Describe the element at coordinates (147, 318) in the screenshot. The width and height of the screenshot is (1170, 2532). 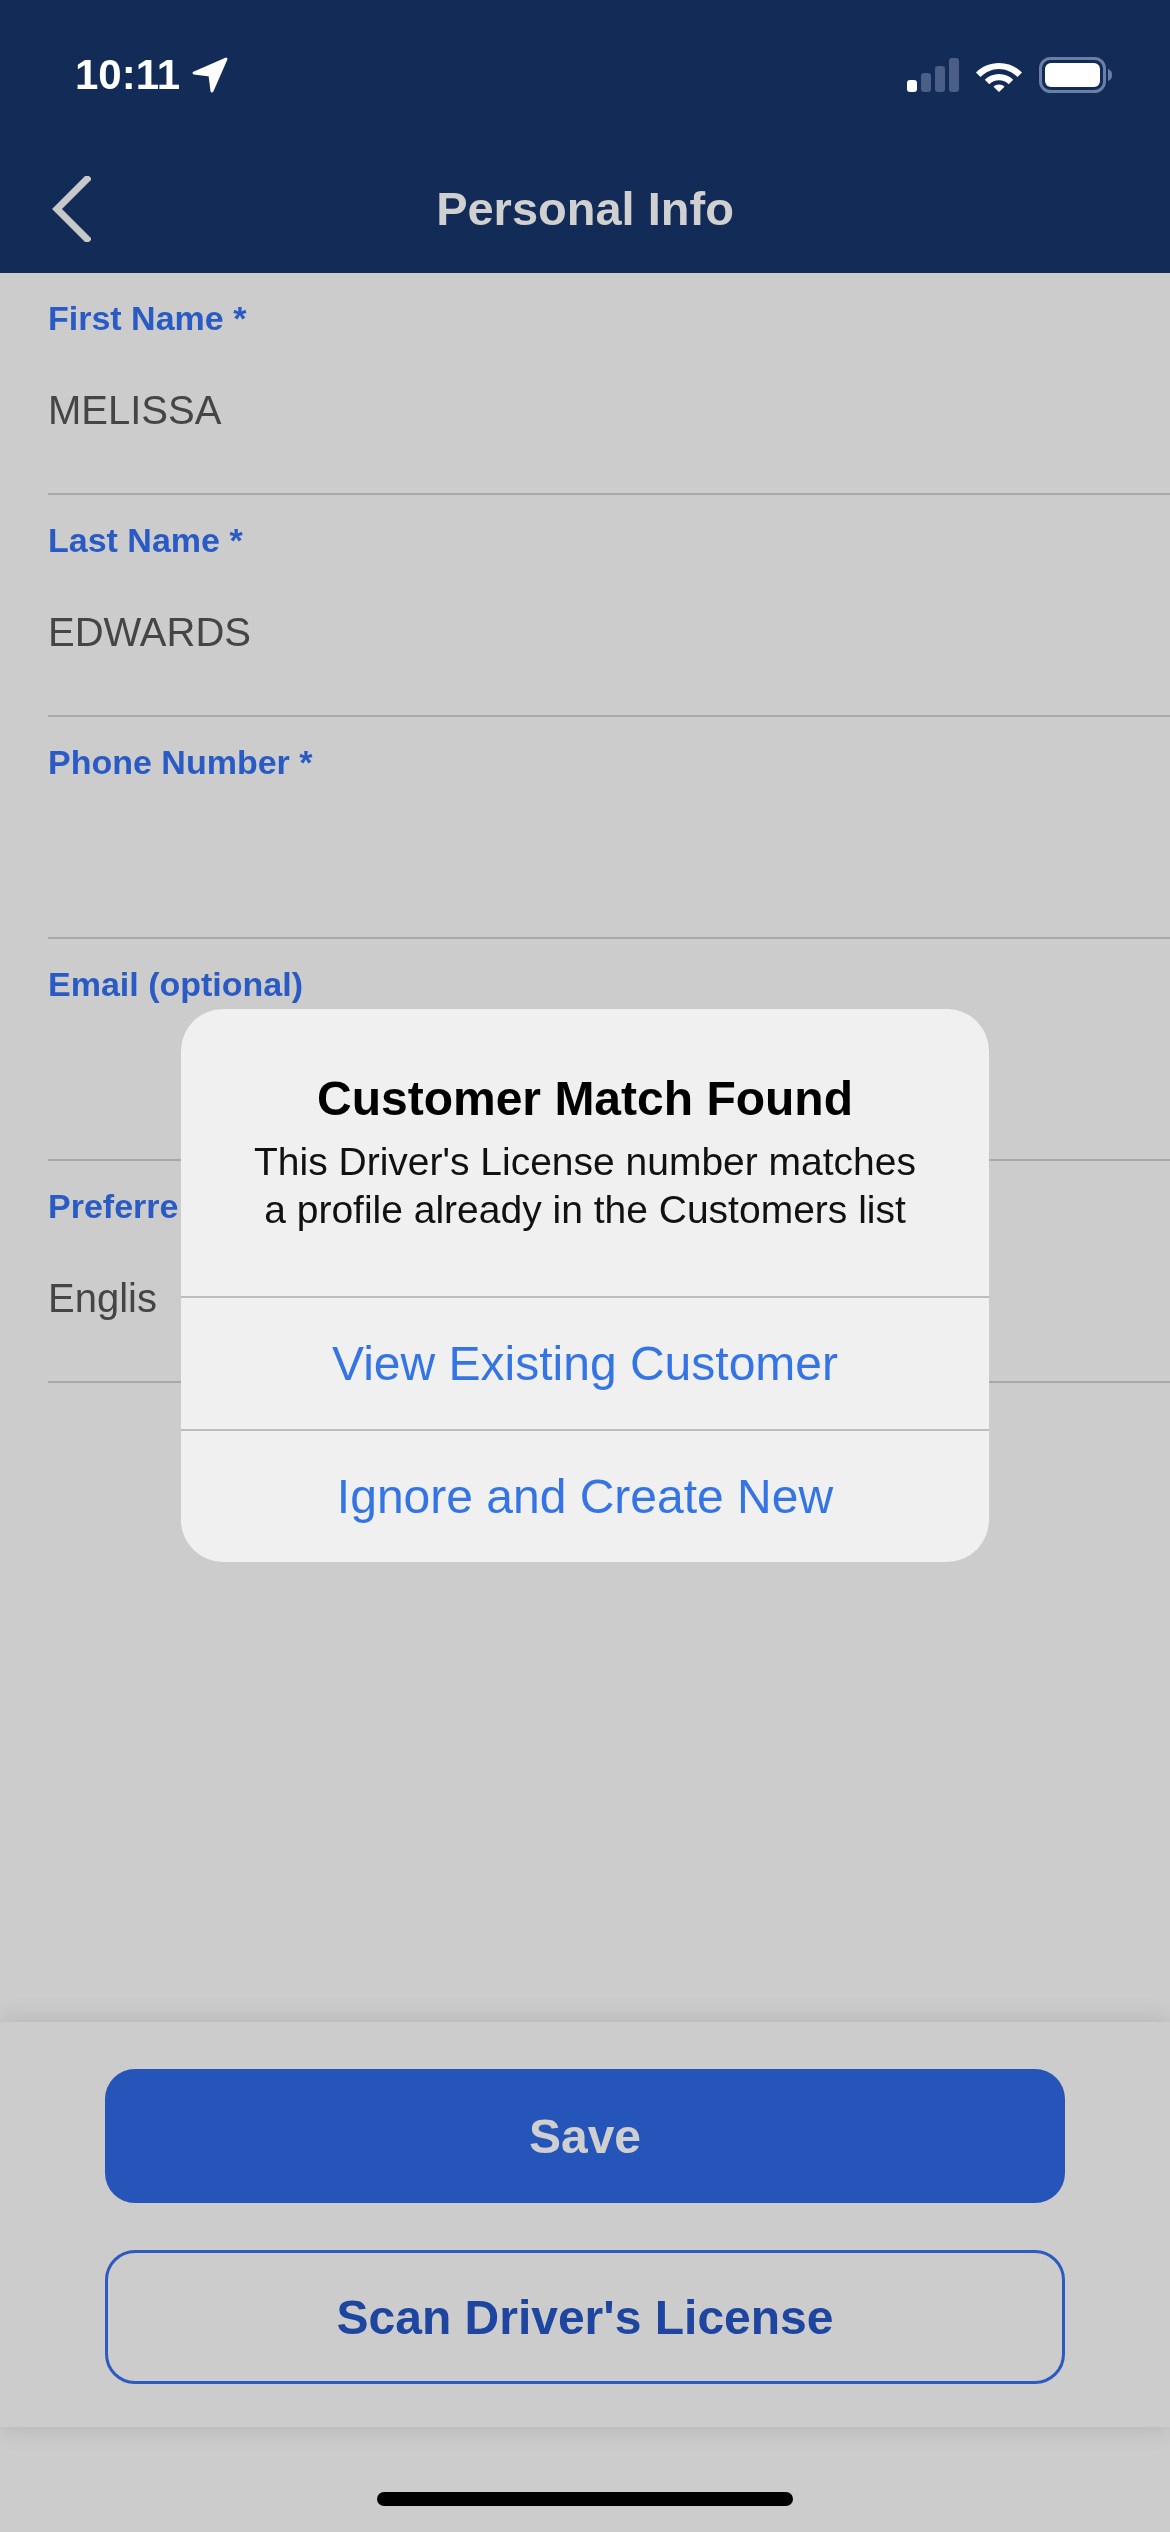
I see `field-label: First Name *` at that location.